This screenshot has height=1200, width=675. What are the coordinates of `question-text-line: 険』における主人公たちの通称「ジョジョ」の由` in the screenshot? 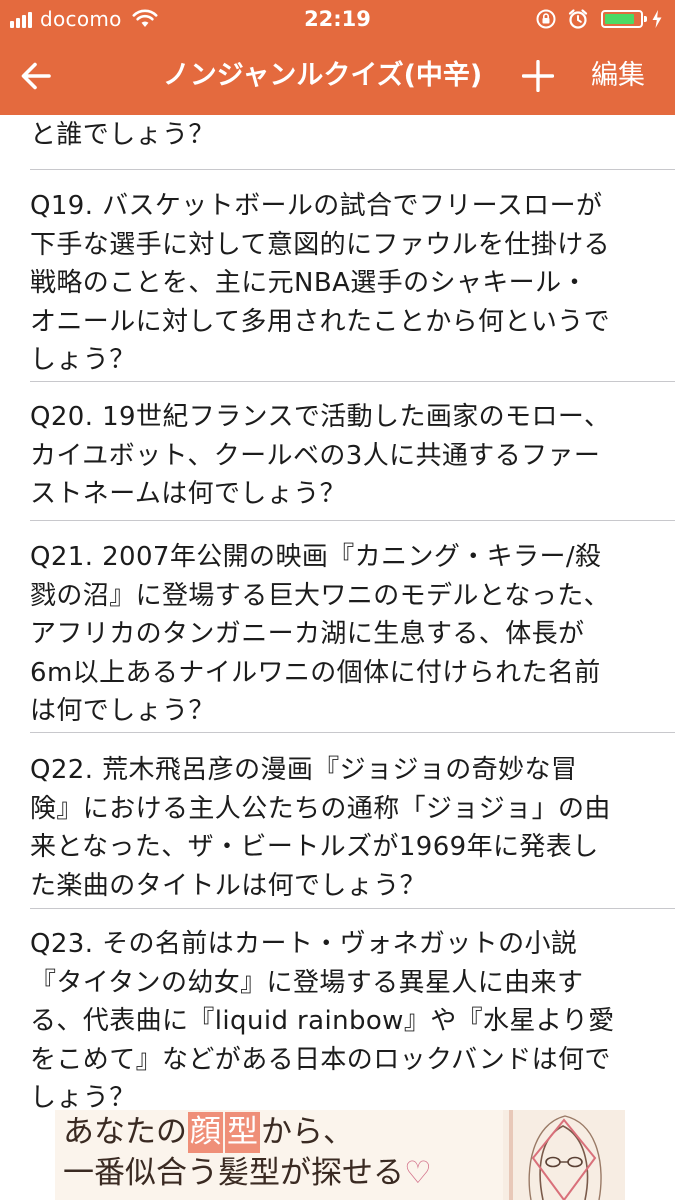 It's located at (320, 808).